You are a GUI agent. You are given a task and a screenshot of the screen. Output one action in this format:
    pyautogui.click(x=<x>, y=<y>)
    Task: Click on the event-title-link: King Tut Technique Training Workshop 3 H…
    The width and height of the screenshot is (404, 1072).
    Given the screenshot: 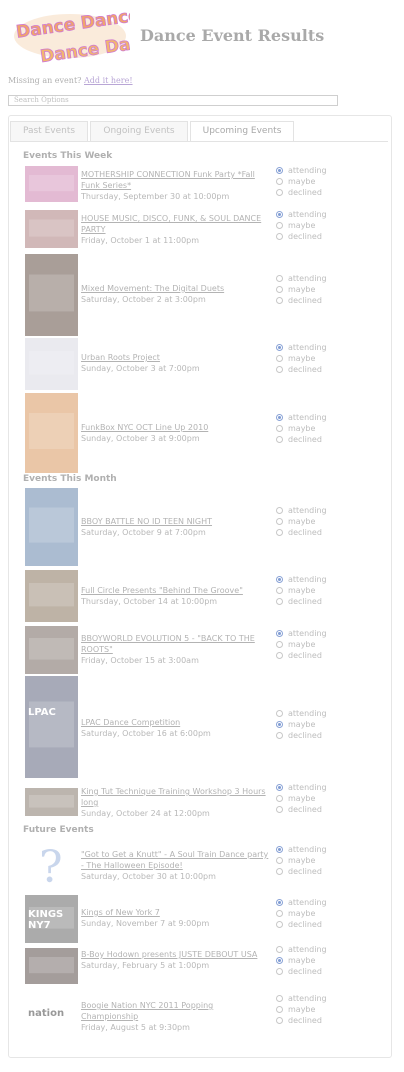 What is the action you would take?
    pyautogui.click(x=175, y=797)
    